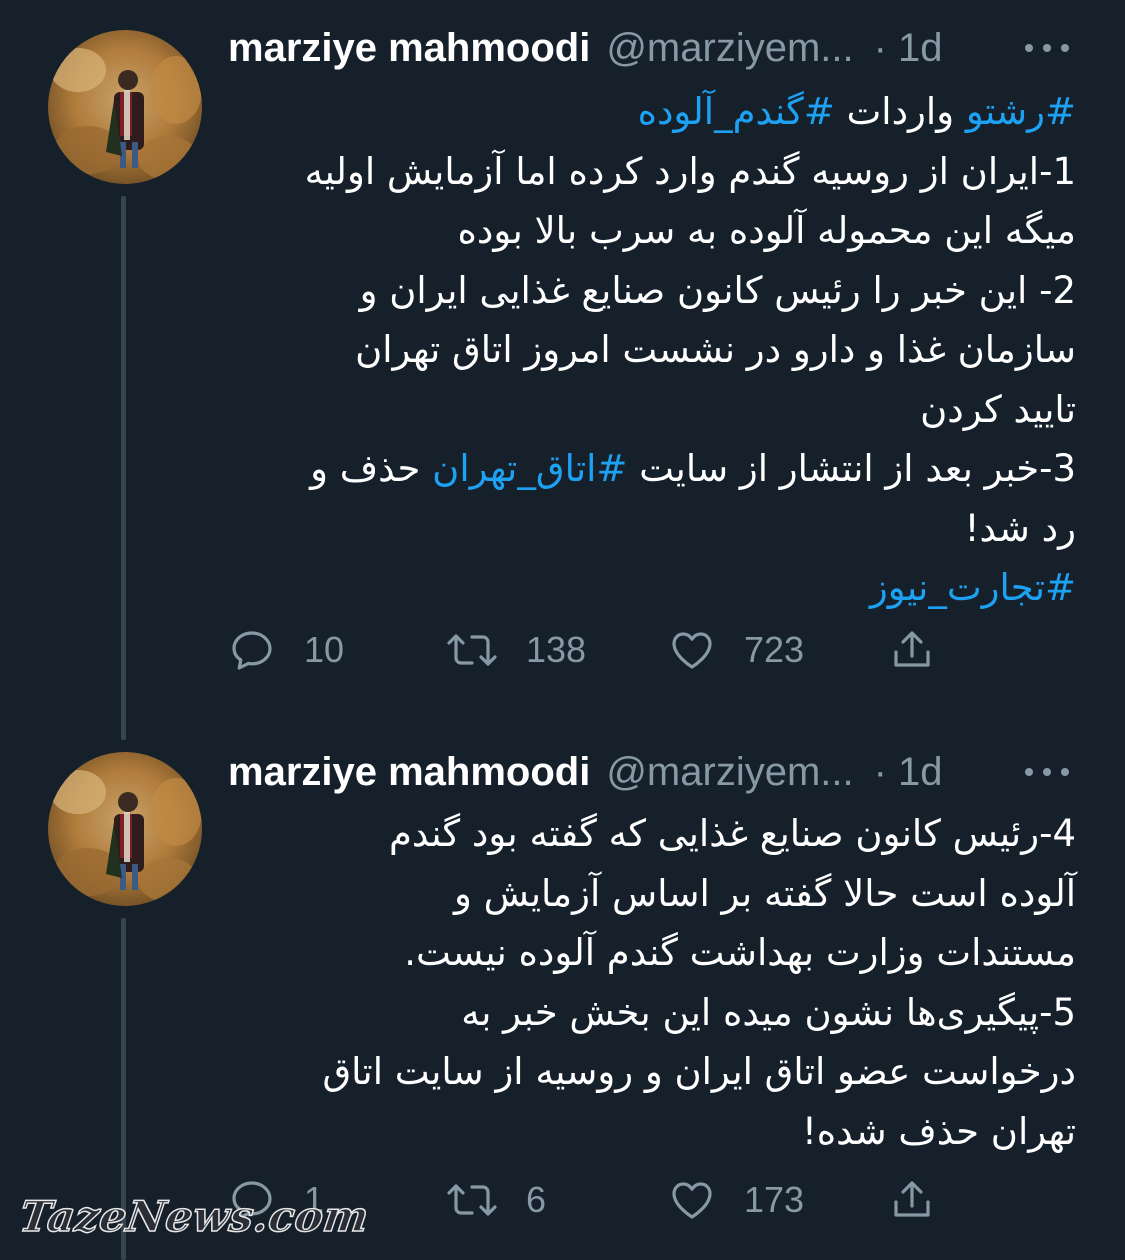 This screenshot has width=1125, height=1260. What do you see at coordinates (556, 649) in the screenshot?
I see `retweet-count: 138` at bounding box center [556, 649].